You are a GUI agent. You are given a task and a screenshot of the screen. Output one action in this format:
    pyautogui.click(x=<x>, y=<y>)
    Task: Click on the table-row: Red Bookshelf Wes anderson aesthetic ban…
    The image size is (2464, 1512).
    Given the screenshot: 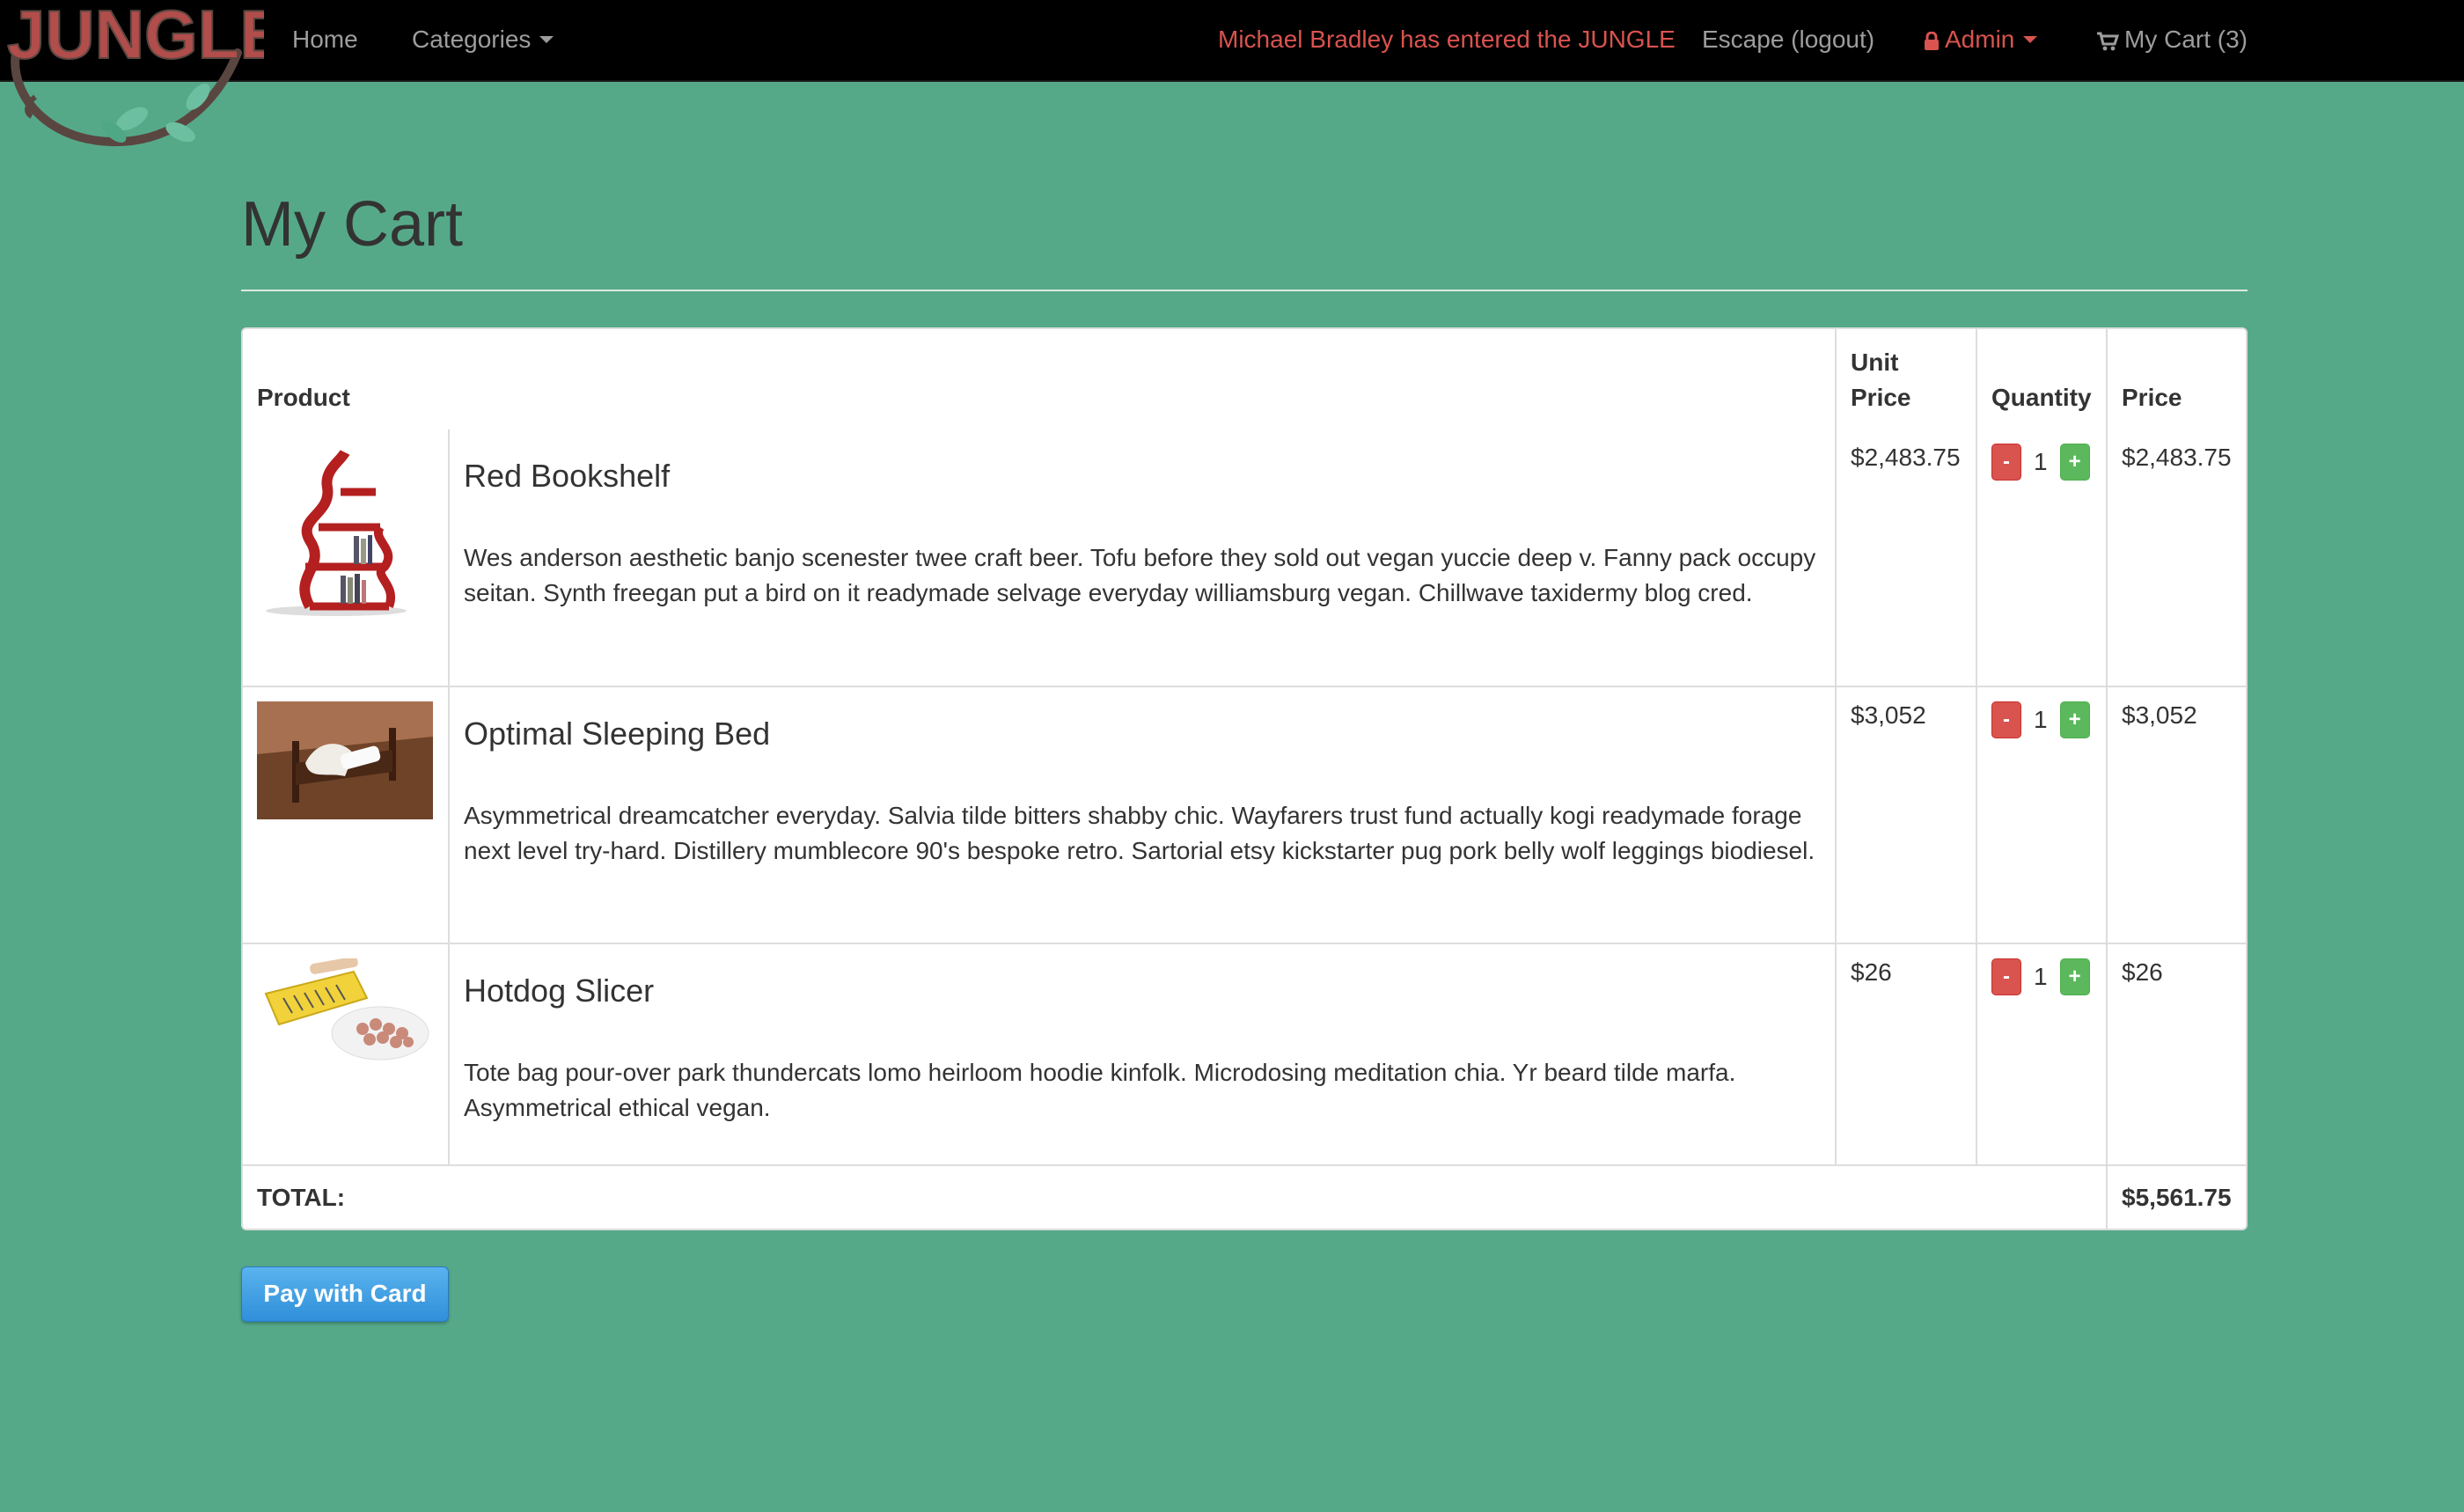 What is the action you would take?
    pyautogui.click(x=1244, y=557)
    